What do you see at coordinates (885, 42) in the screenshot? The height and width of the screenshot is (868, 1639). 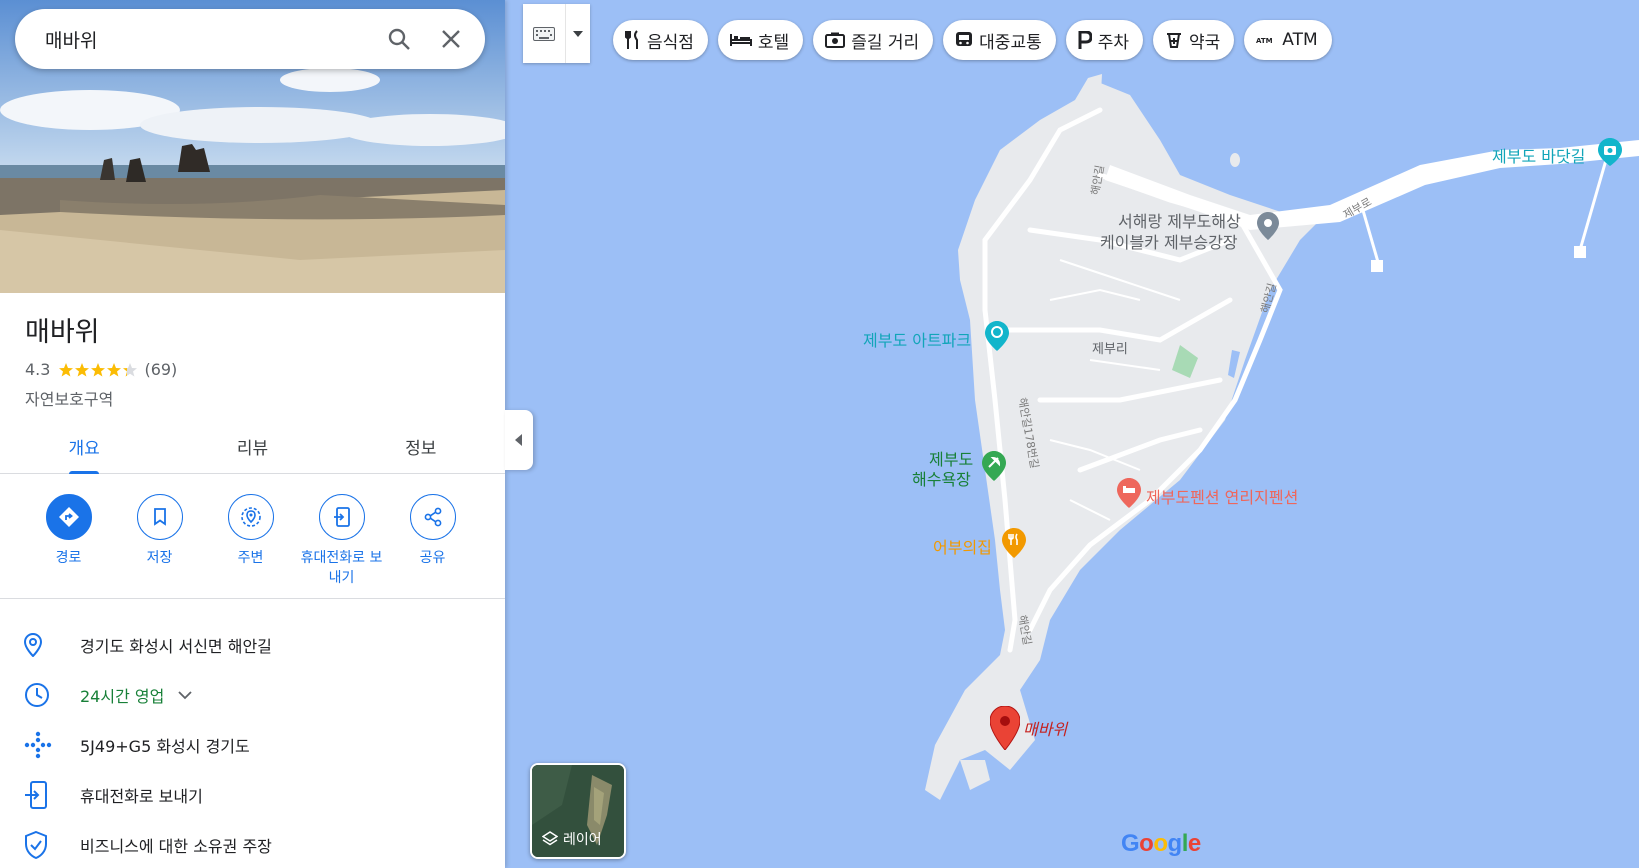 I see `chip-label: 즐길 거리` at bounding box center [885, 42].